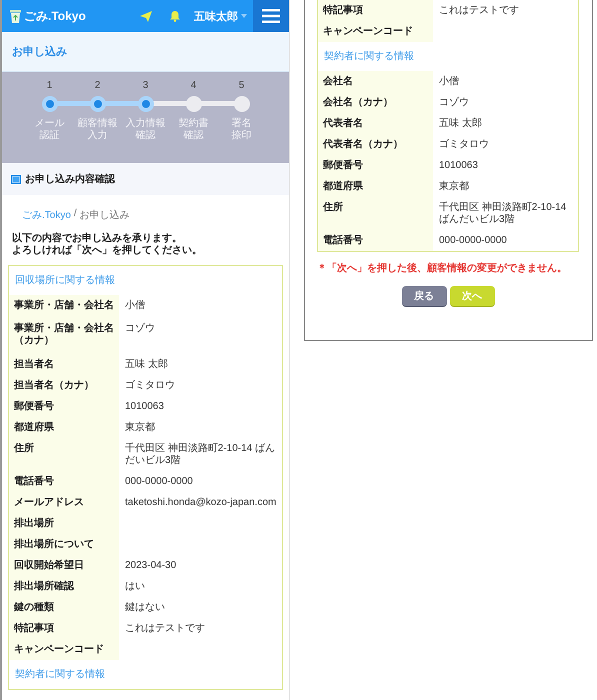 Image resolution: width=597 pixels, height=700 pixels. What do you see at coordinates (64, 305) in the screenshot?
I see `field-label: 事業所・店舗・会社名` at bounding box center [64, 305].